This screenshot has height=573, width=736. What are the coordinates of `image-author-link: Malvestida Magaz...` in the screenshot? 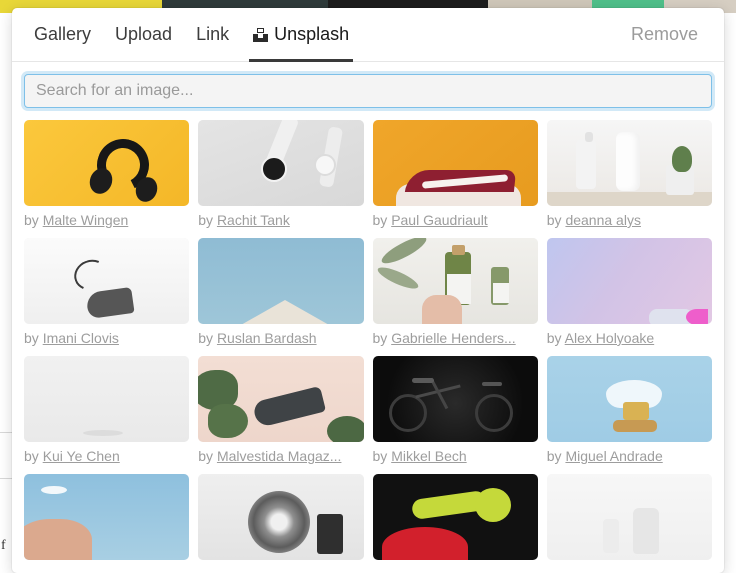 It's located at (279, 456).